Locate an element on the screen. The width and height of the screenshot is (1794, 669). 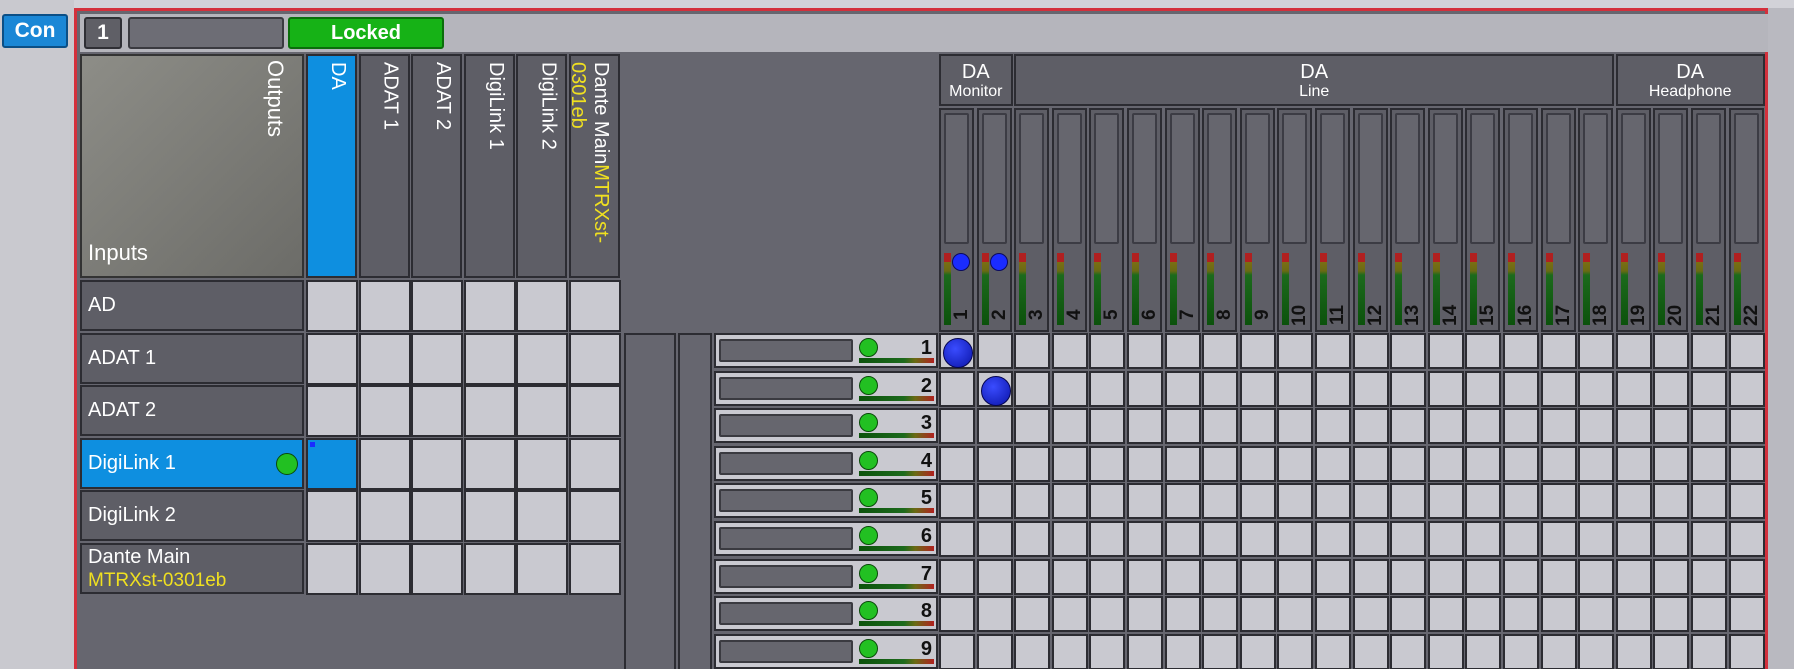
output-channel-strip: 4 is located at coordinates (1069, 220).